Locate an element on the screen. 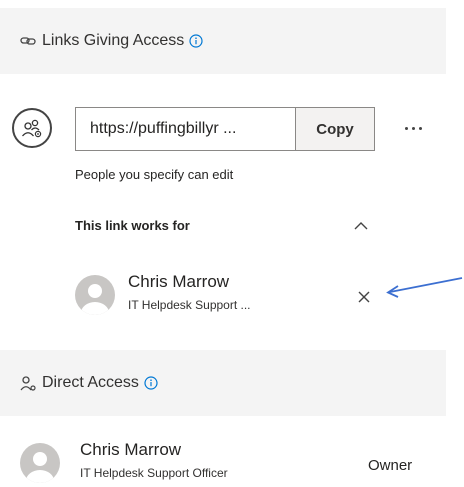 Image resolution: width=464 pixels, height=487 pixels. permission-owner-label: Owner is located at coordinates (390, 465).